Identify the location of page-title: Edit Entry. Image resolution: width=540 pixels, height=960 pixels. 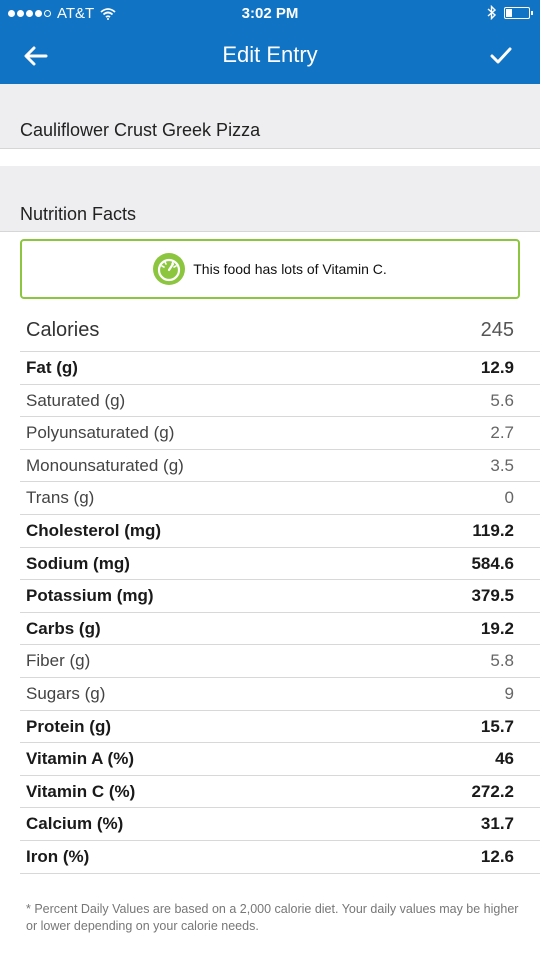
(270, 54).